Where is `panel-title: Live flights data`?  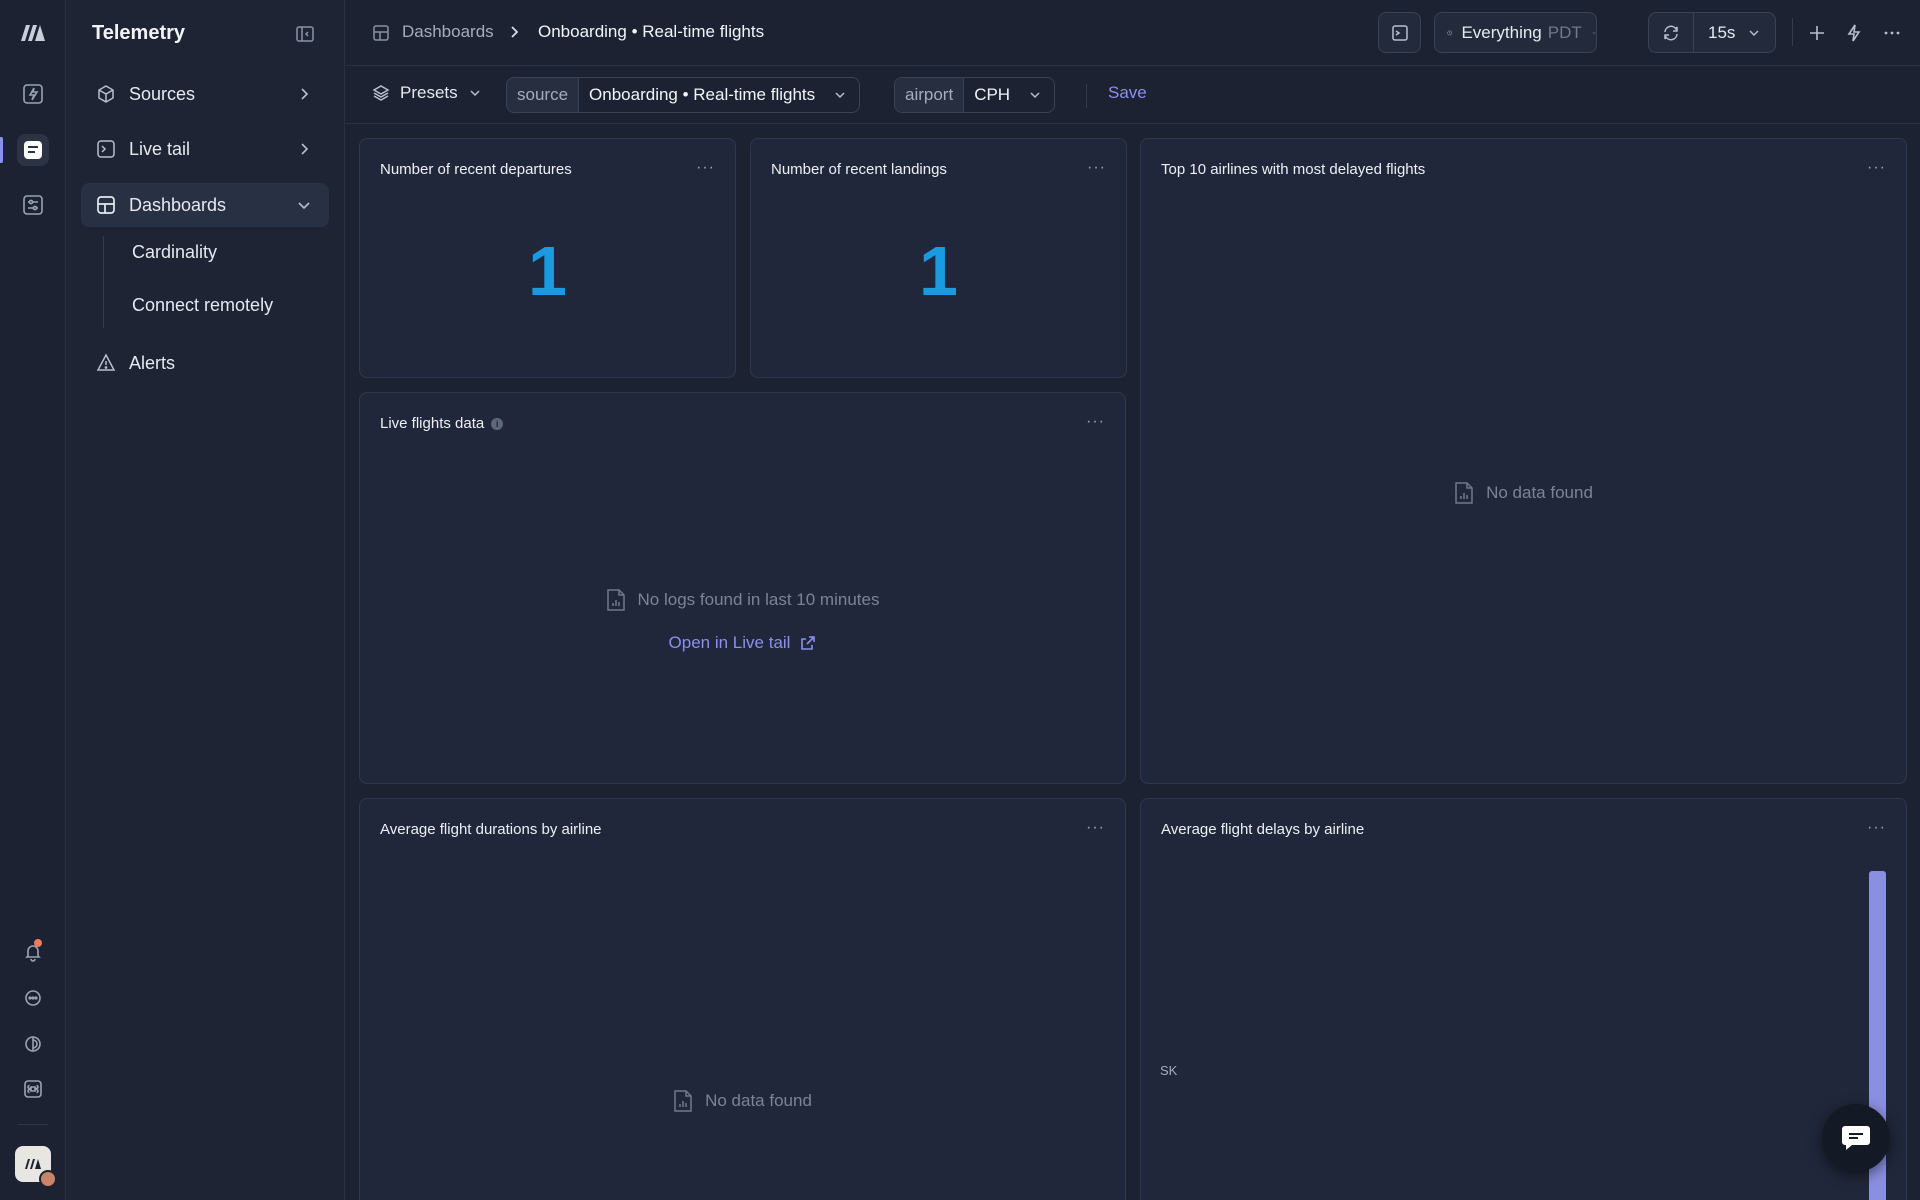 panel-title: Live flights data is located at coordinates (432, 423).